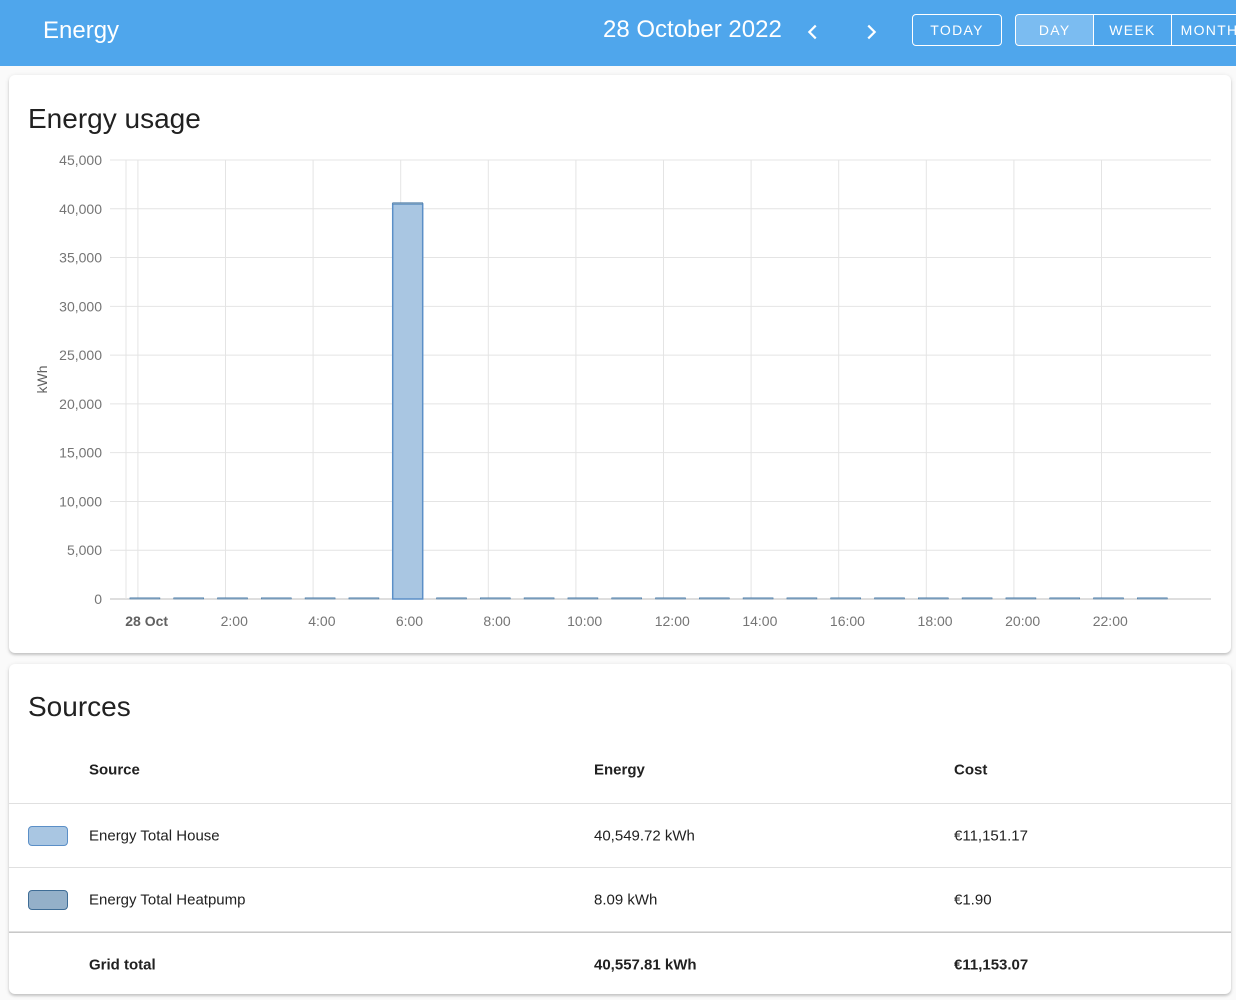  Describe the element at coordinates (84, 550) in the screenshot. I see `y-tick-label: 5,000` at that location.